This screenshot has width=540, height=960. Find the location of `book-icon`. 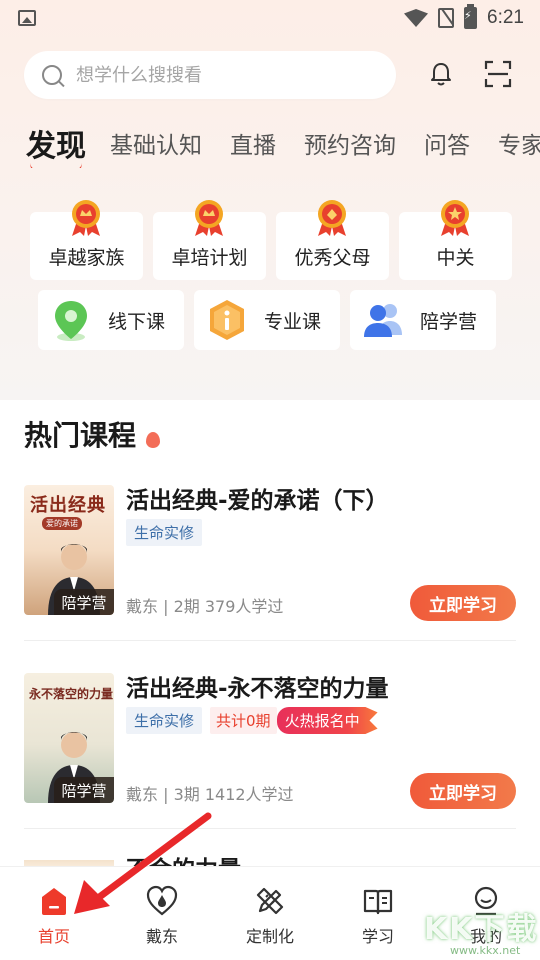

book-icon is located at coordinates (378, 902).